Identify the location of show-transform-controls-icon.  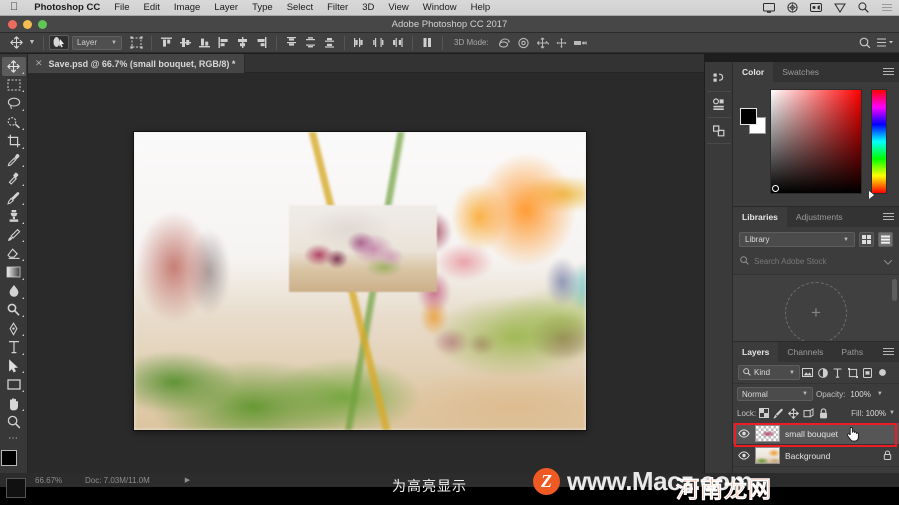
(136, 43).